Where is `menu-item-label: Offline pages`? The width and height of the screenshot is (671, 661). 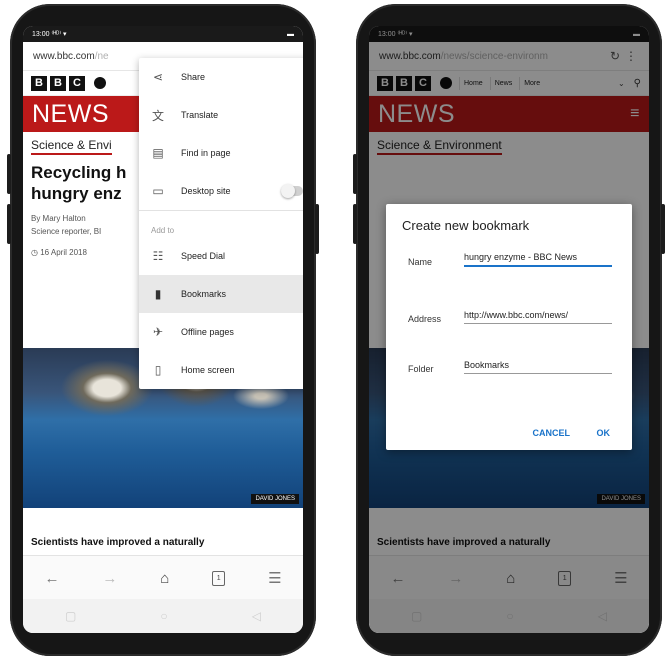
menu-item-label: Offline pages is located at coordinates (207, 332).